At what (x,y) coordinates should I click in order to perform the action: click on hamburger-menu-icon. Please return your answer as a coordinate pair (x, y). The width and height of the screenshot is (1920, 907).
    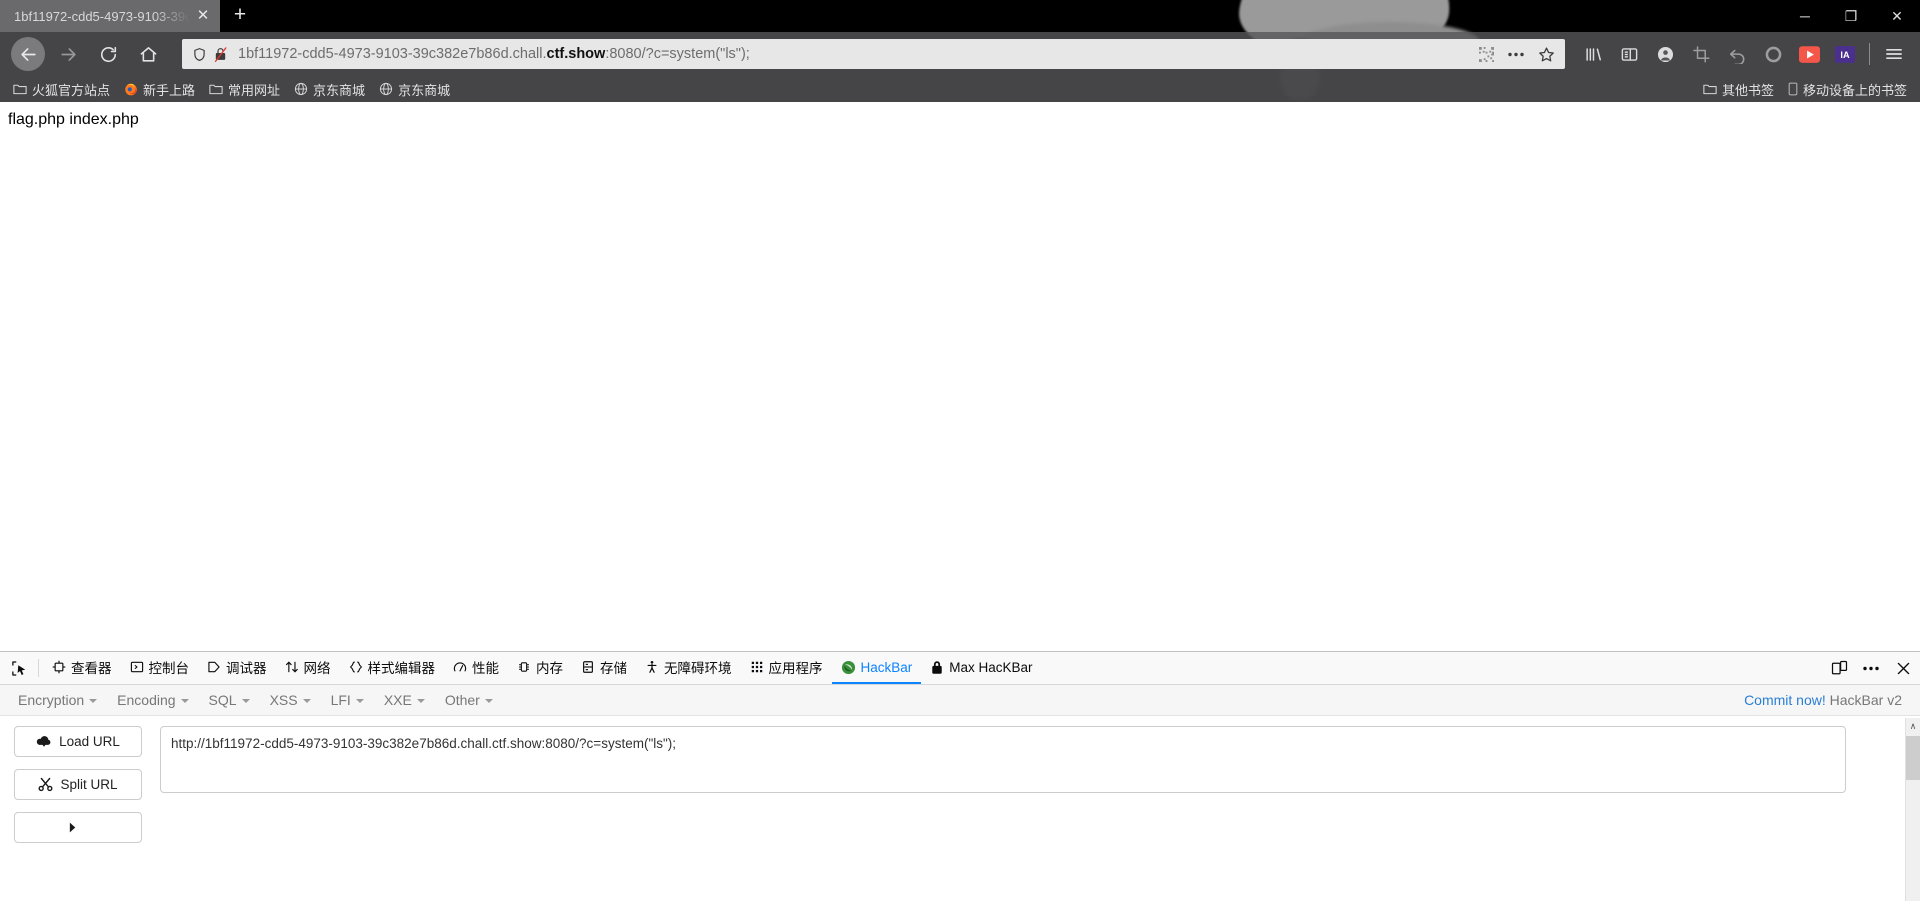
    Looking at the image, I should click on (1894, 54).